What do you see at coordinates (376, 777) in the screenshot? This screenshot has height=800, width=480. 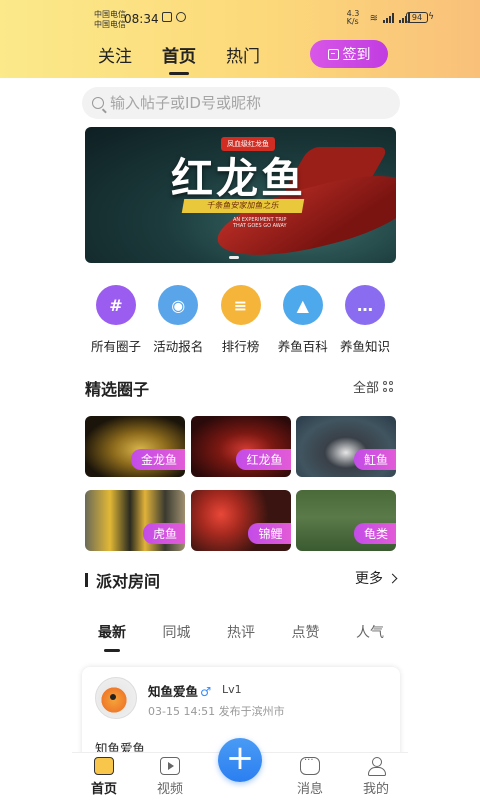 I see `nav-me: 我的` at bounding box center [376, 777].